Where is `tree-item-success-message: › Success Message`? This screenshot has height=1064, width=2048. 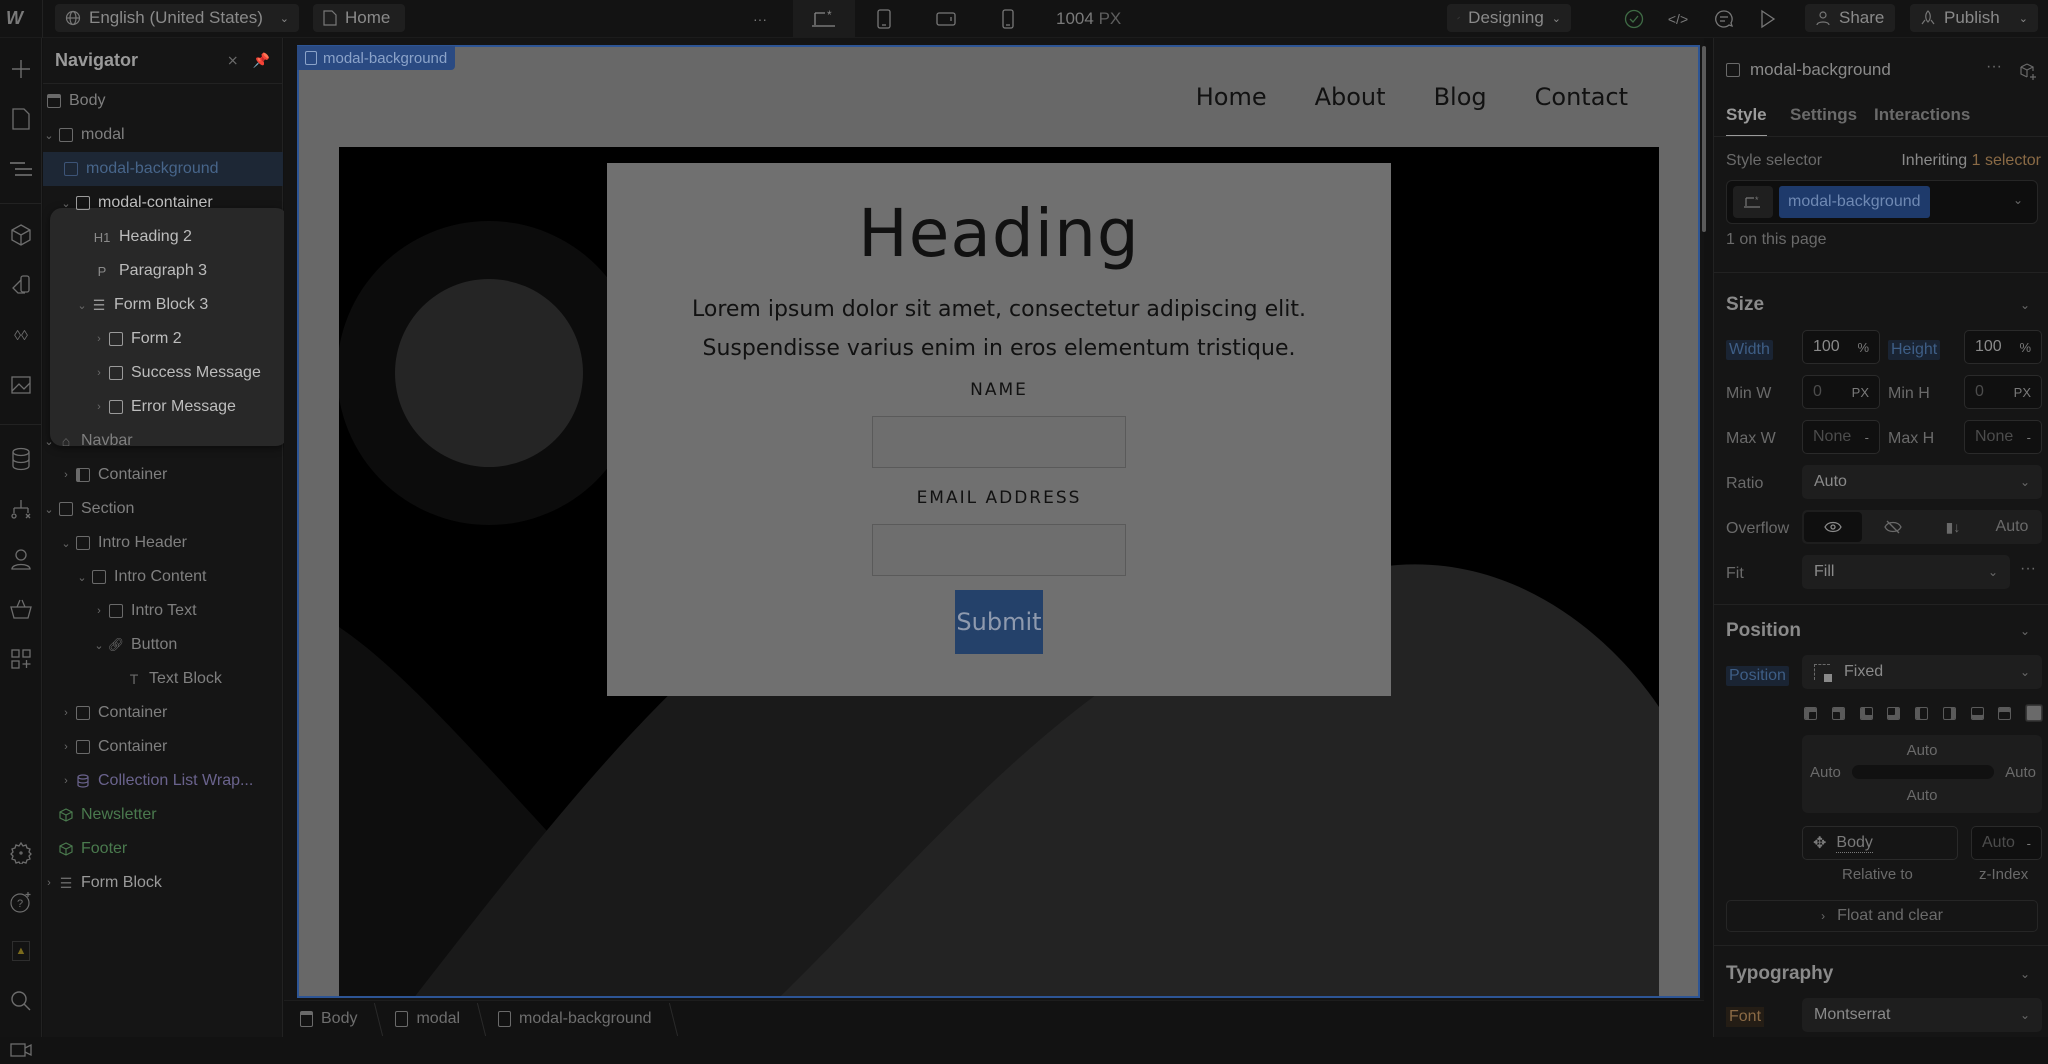 tree-item-success-message: › Success Message is located at coordinates (163, 373).